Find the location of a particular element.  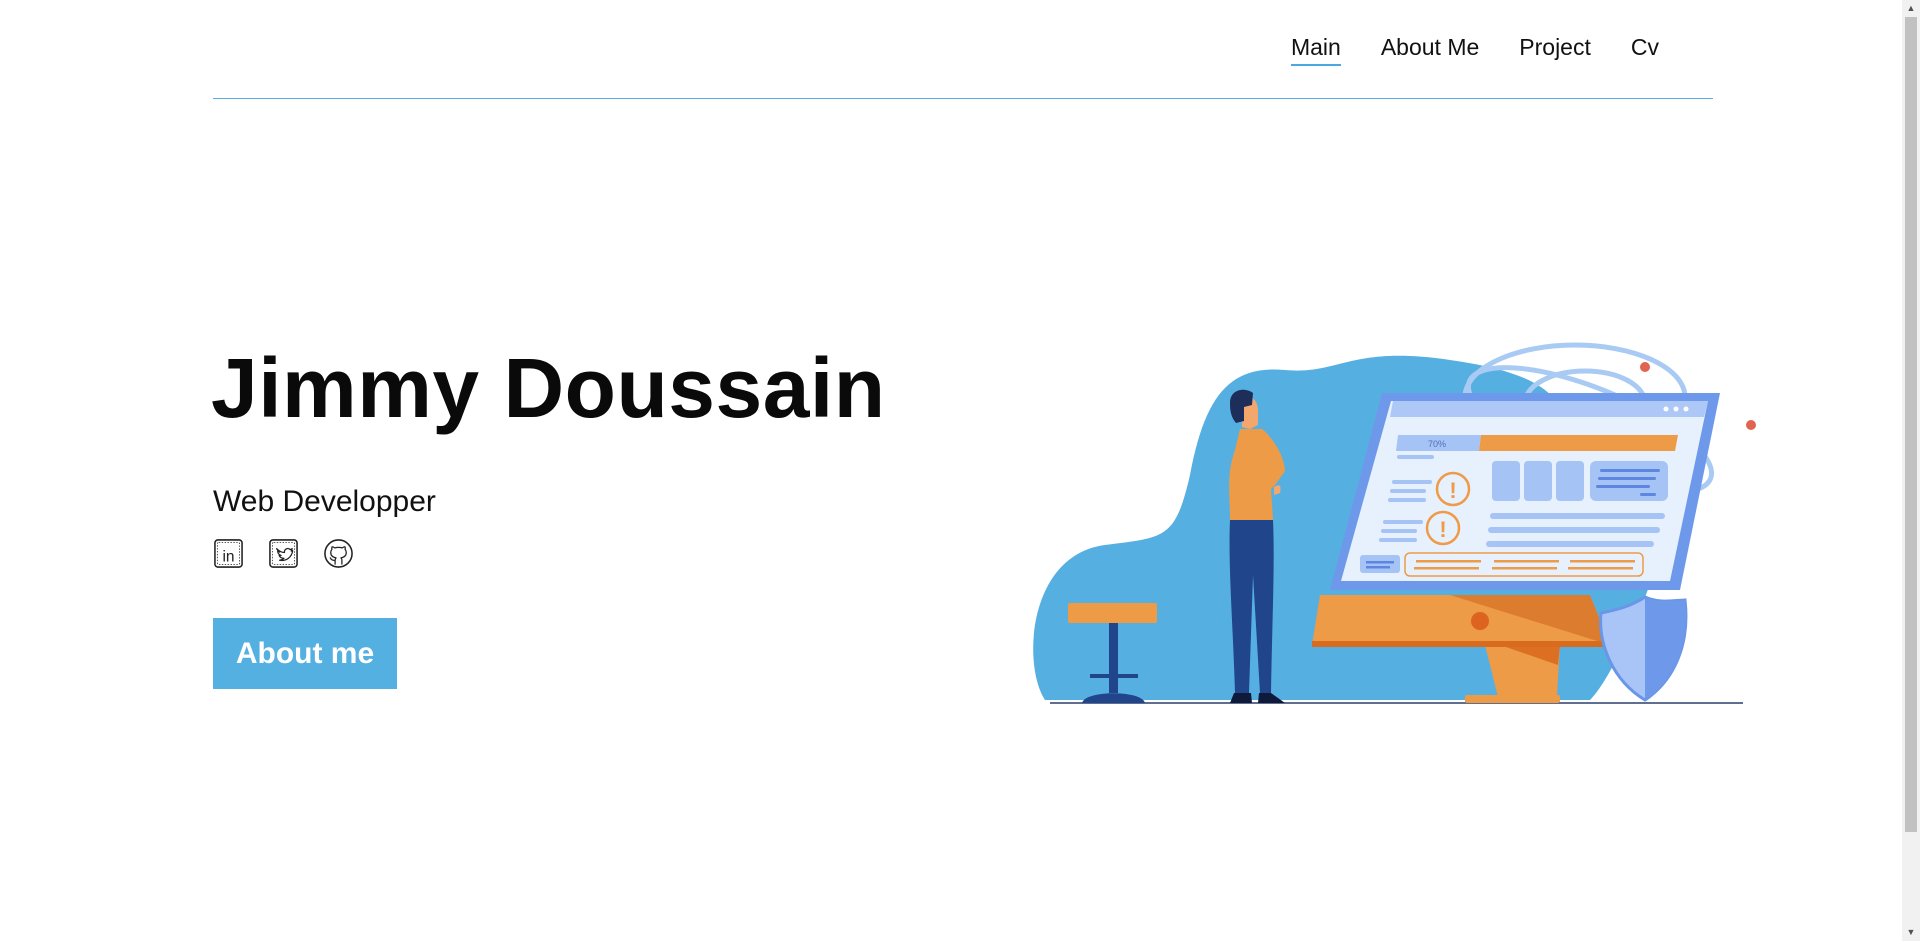

nav-link-about-me: About Me is located at coordinates (1430, 50).